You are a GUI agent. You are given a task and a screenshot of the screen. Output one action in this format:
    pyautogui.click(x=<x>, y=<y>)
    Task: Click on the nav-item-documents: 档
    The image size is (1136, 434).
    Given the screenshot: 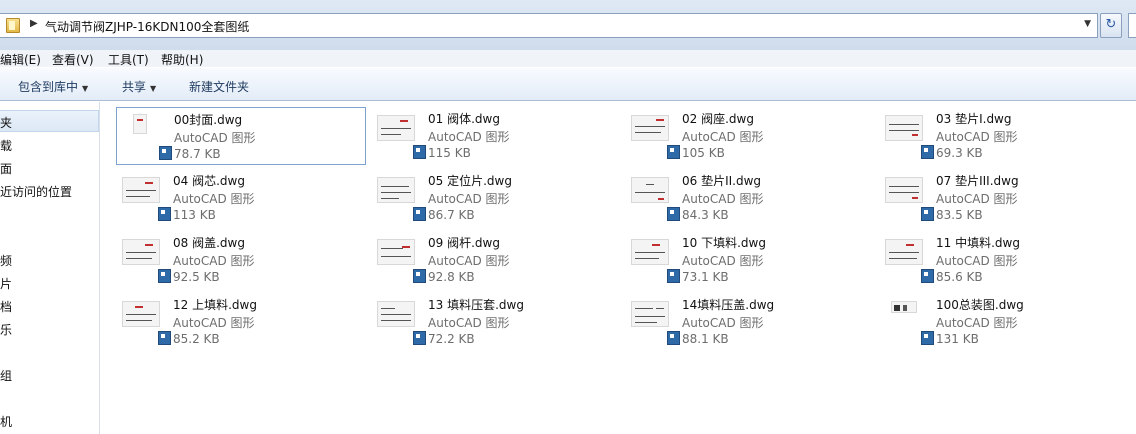 What is the action you would take?
    pyautogui.click(x=49, y=306)
    